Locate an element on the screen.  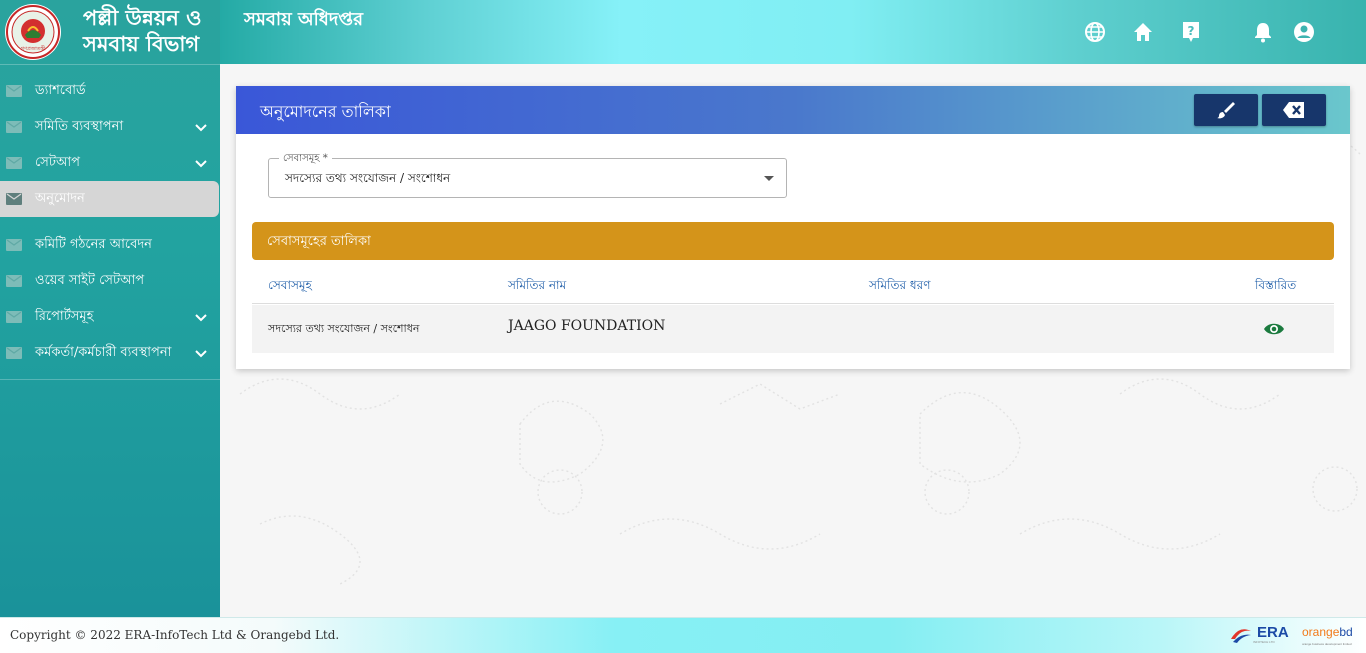
column-header-samity-name: সমিতির নাম is located at coordinates (537, 287).